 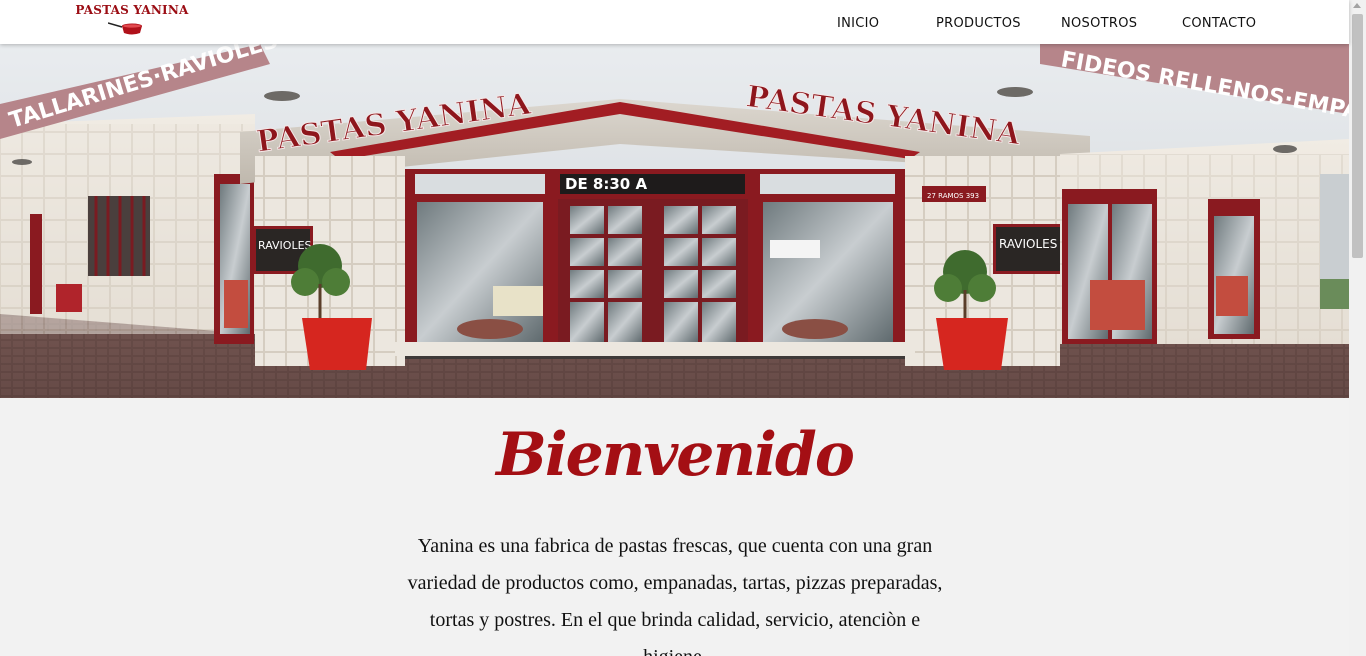 I want to click on street-number: 27 RAMOS 393, so click(x=953, y=196).